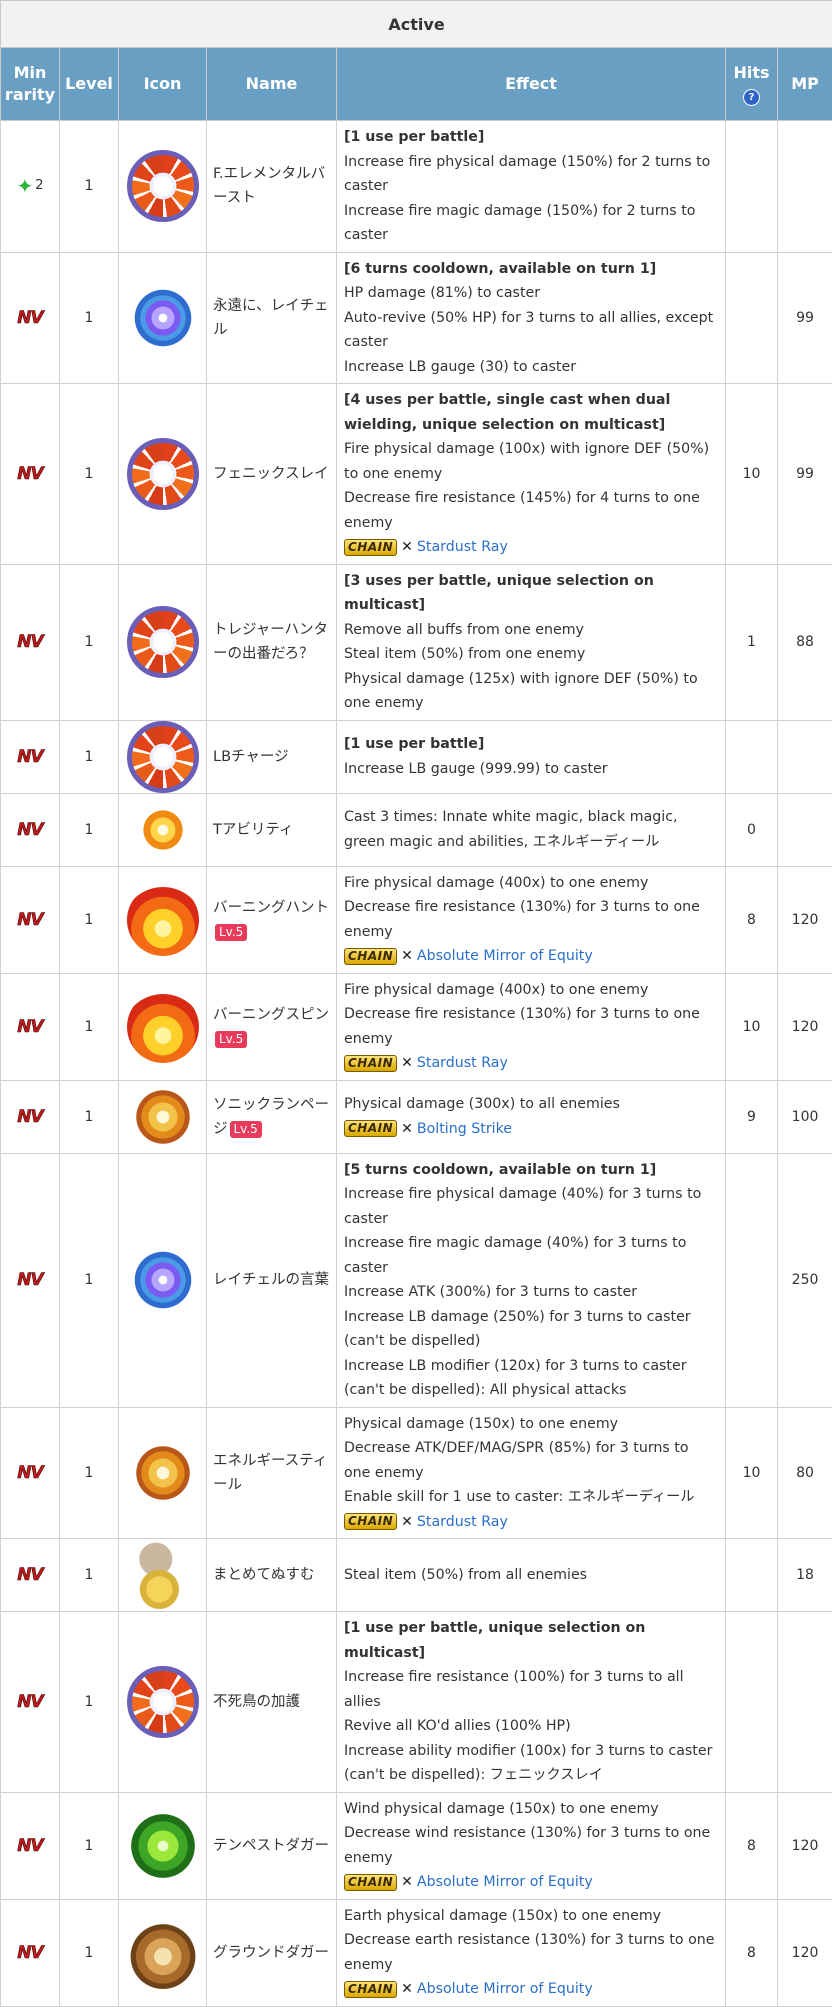  Describe the element at coordinates (531, 630) in the screenshot. I see `effect-line: Remove all buffs from one enemy` at that location.